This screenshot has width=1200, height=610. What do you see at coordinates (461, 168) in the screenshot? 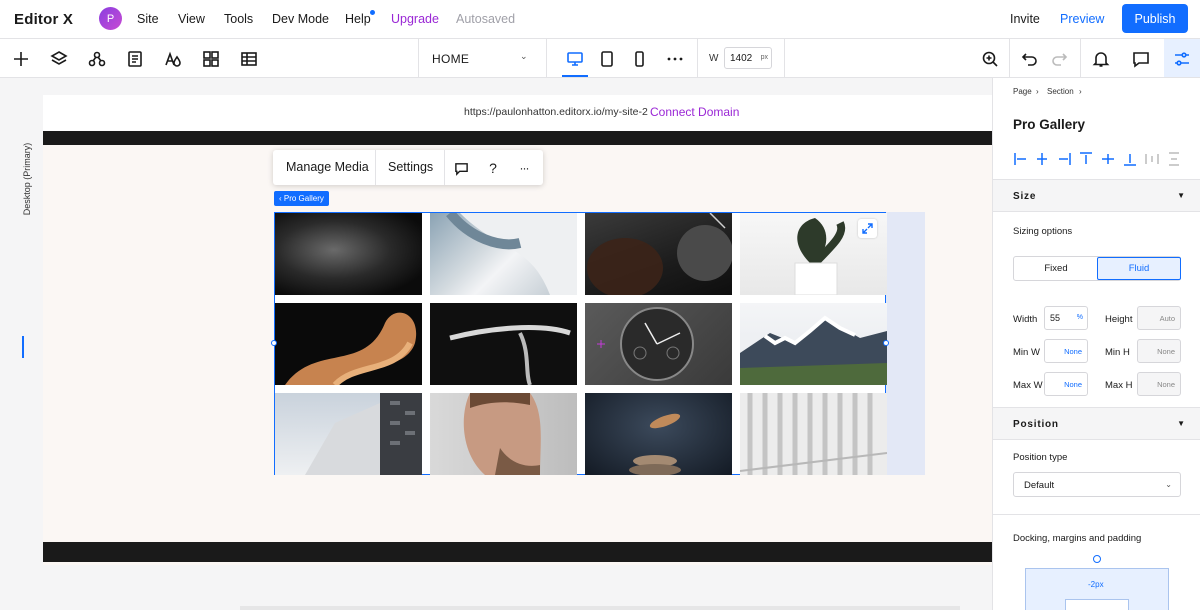
I see `comment-icon` at bounding box center [461, 168].